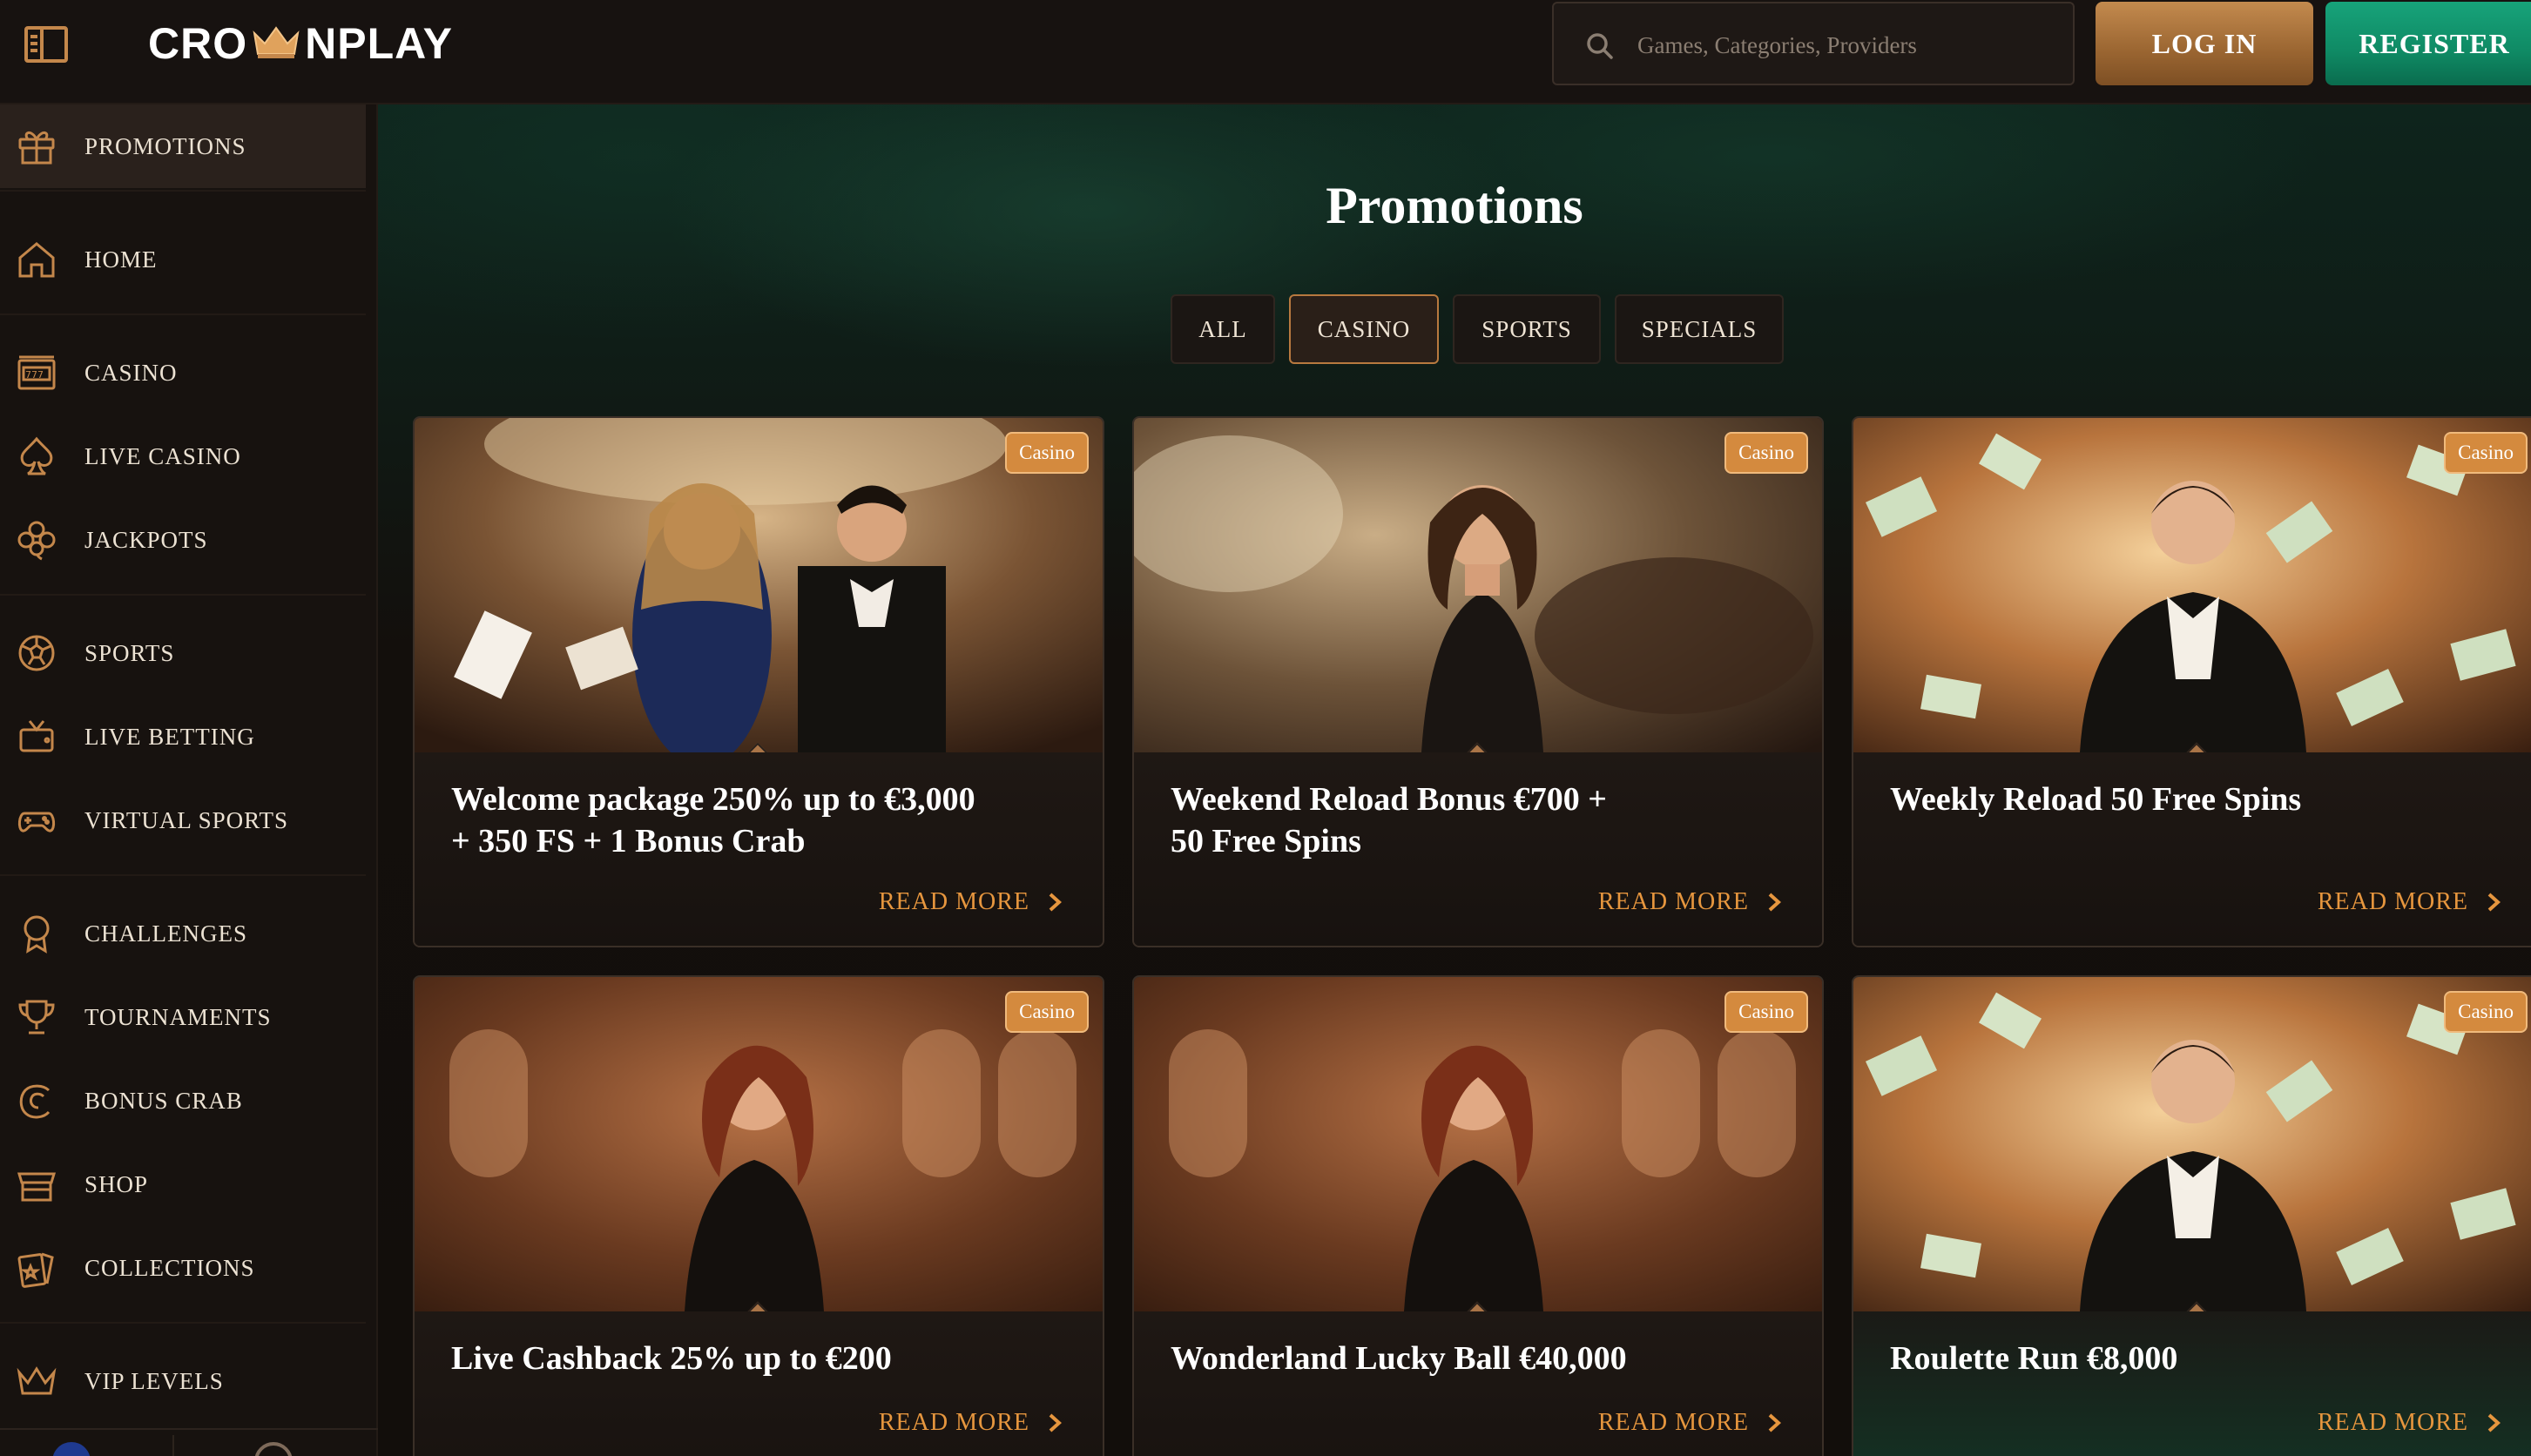  I want to click on sidebar-item-bonus-crab: BONUS CRAB, so click(183, 1101).